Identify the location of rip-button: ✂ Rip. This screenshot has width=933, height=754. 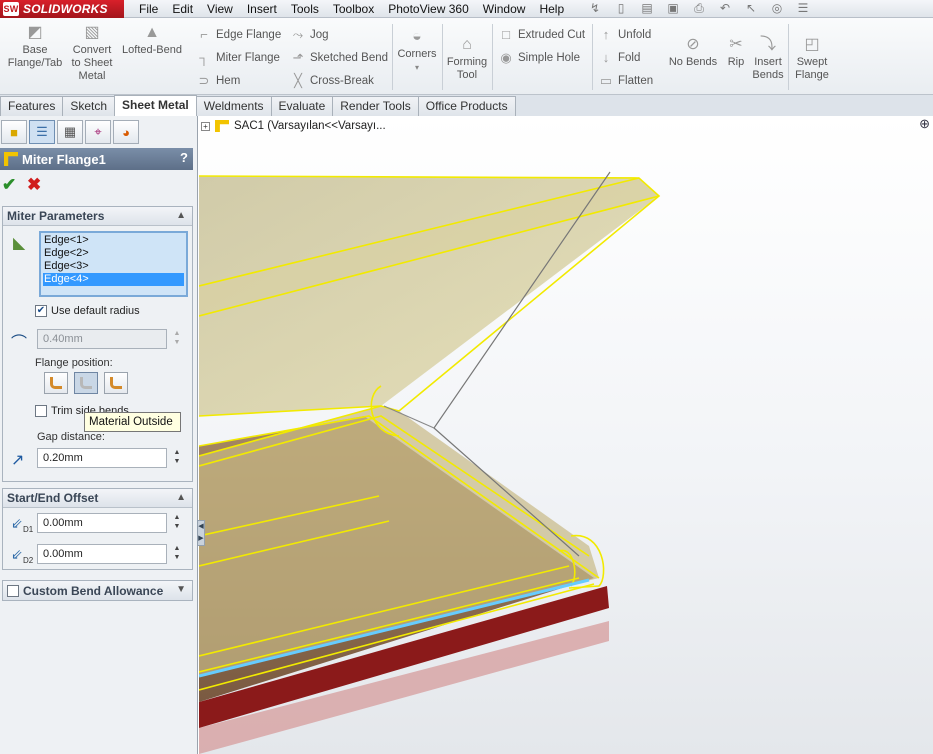
(736, 52).